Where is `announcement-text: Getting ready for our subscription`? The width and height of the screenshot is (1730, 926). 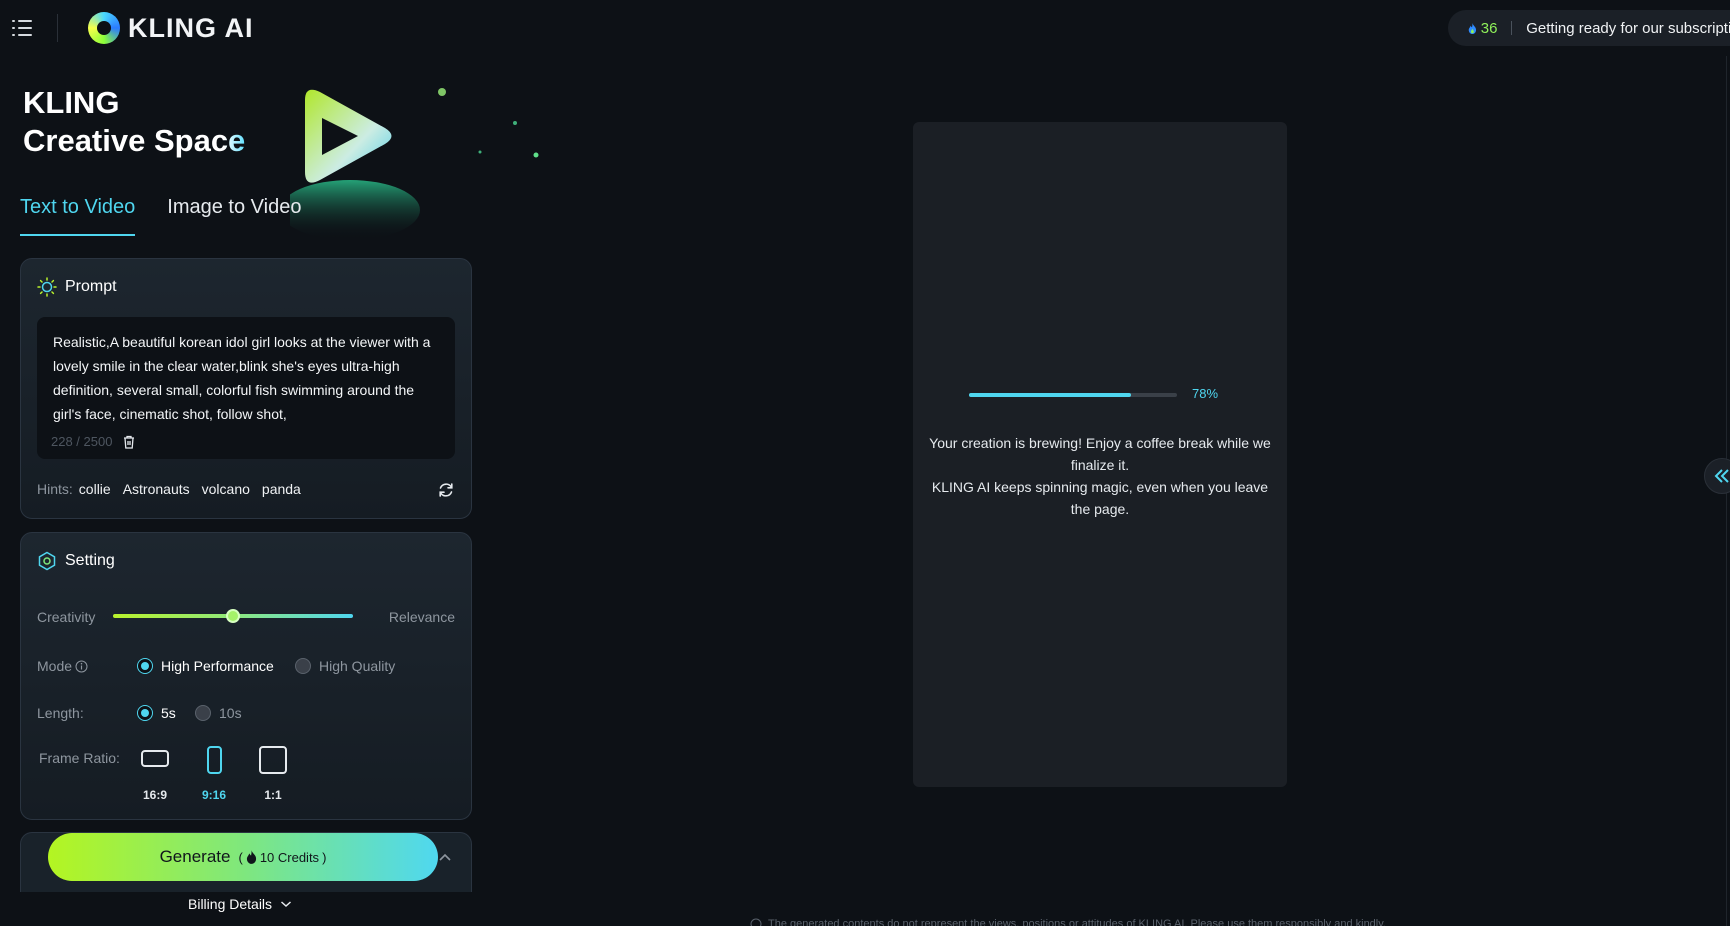 announcement-text: Getting ready for our subscription is located at coordinates (1628, 28).